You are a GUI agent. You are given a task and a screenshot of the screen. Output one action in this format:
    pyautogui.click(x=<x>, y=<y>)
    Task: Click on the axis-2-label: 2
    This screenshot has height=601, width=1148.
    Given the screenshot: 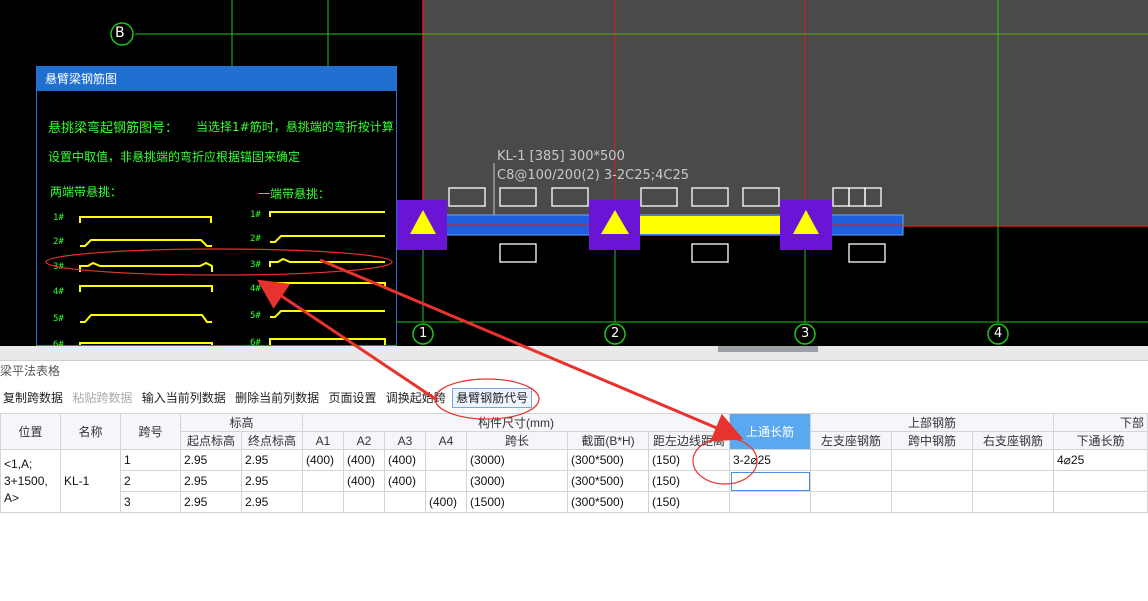 What is the action you would take?
    pyautogui.click(x=615, y=333)
    